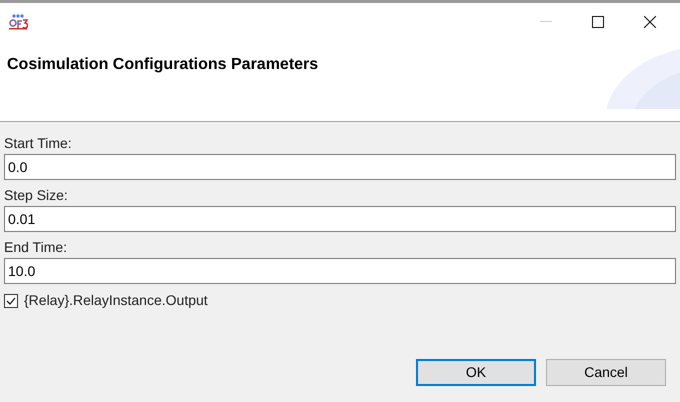 Image resolution: width=680 pixels, height=402 pixels. What do you see at coordinates (18, 22) in the screenshot?
I see `logo-icon` at bounding box center [18, 22].